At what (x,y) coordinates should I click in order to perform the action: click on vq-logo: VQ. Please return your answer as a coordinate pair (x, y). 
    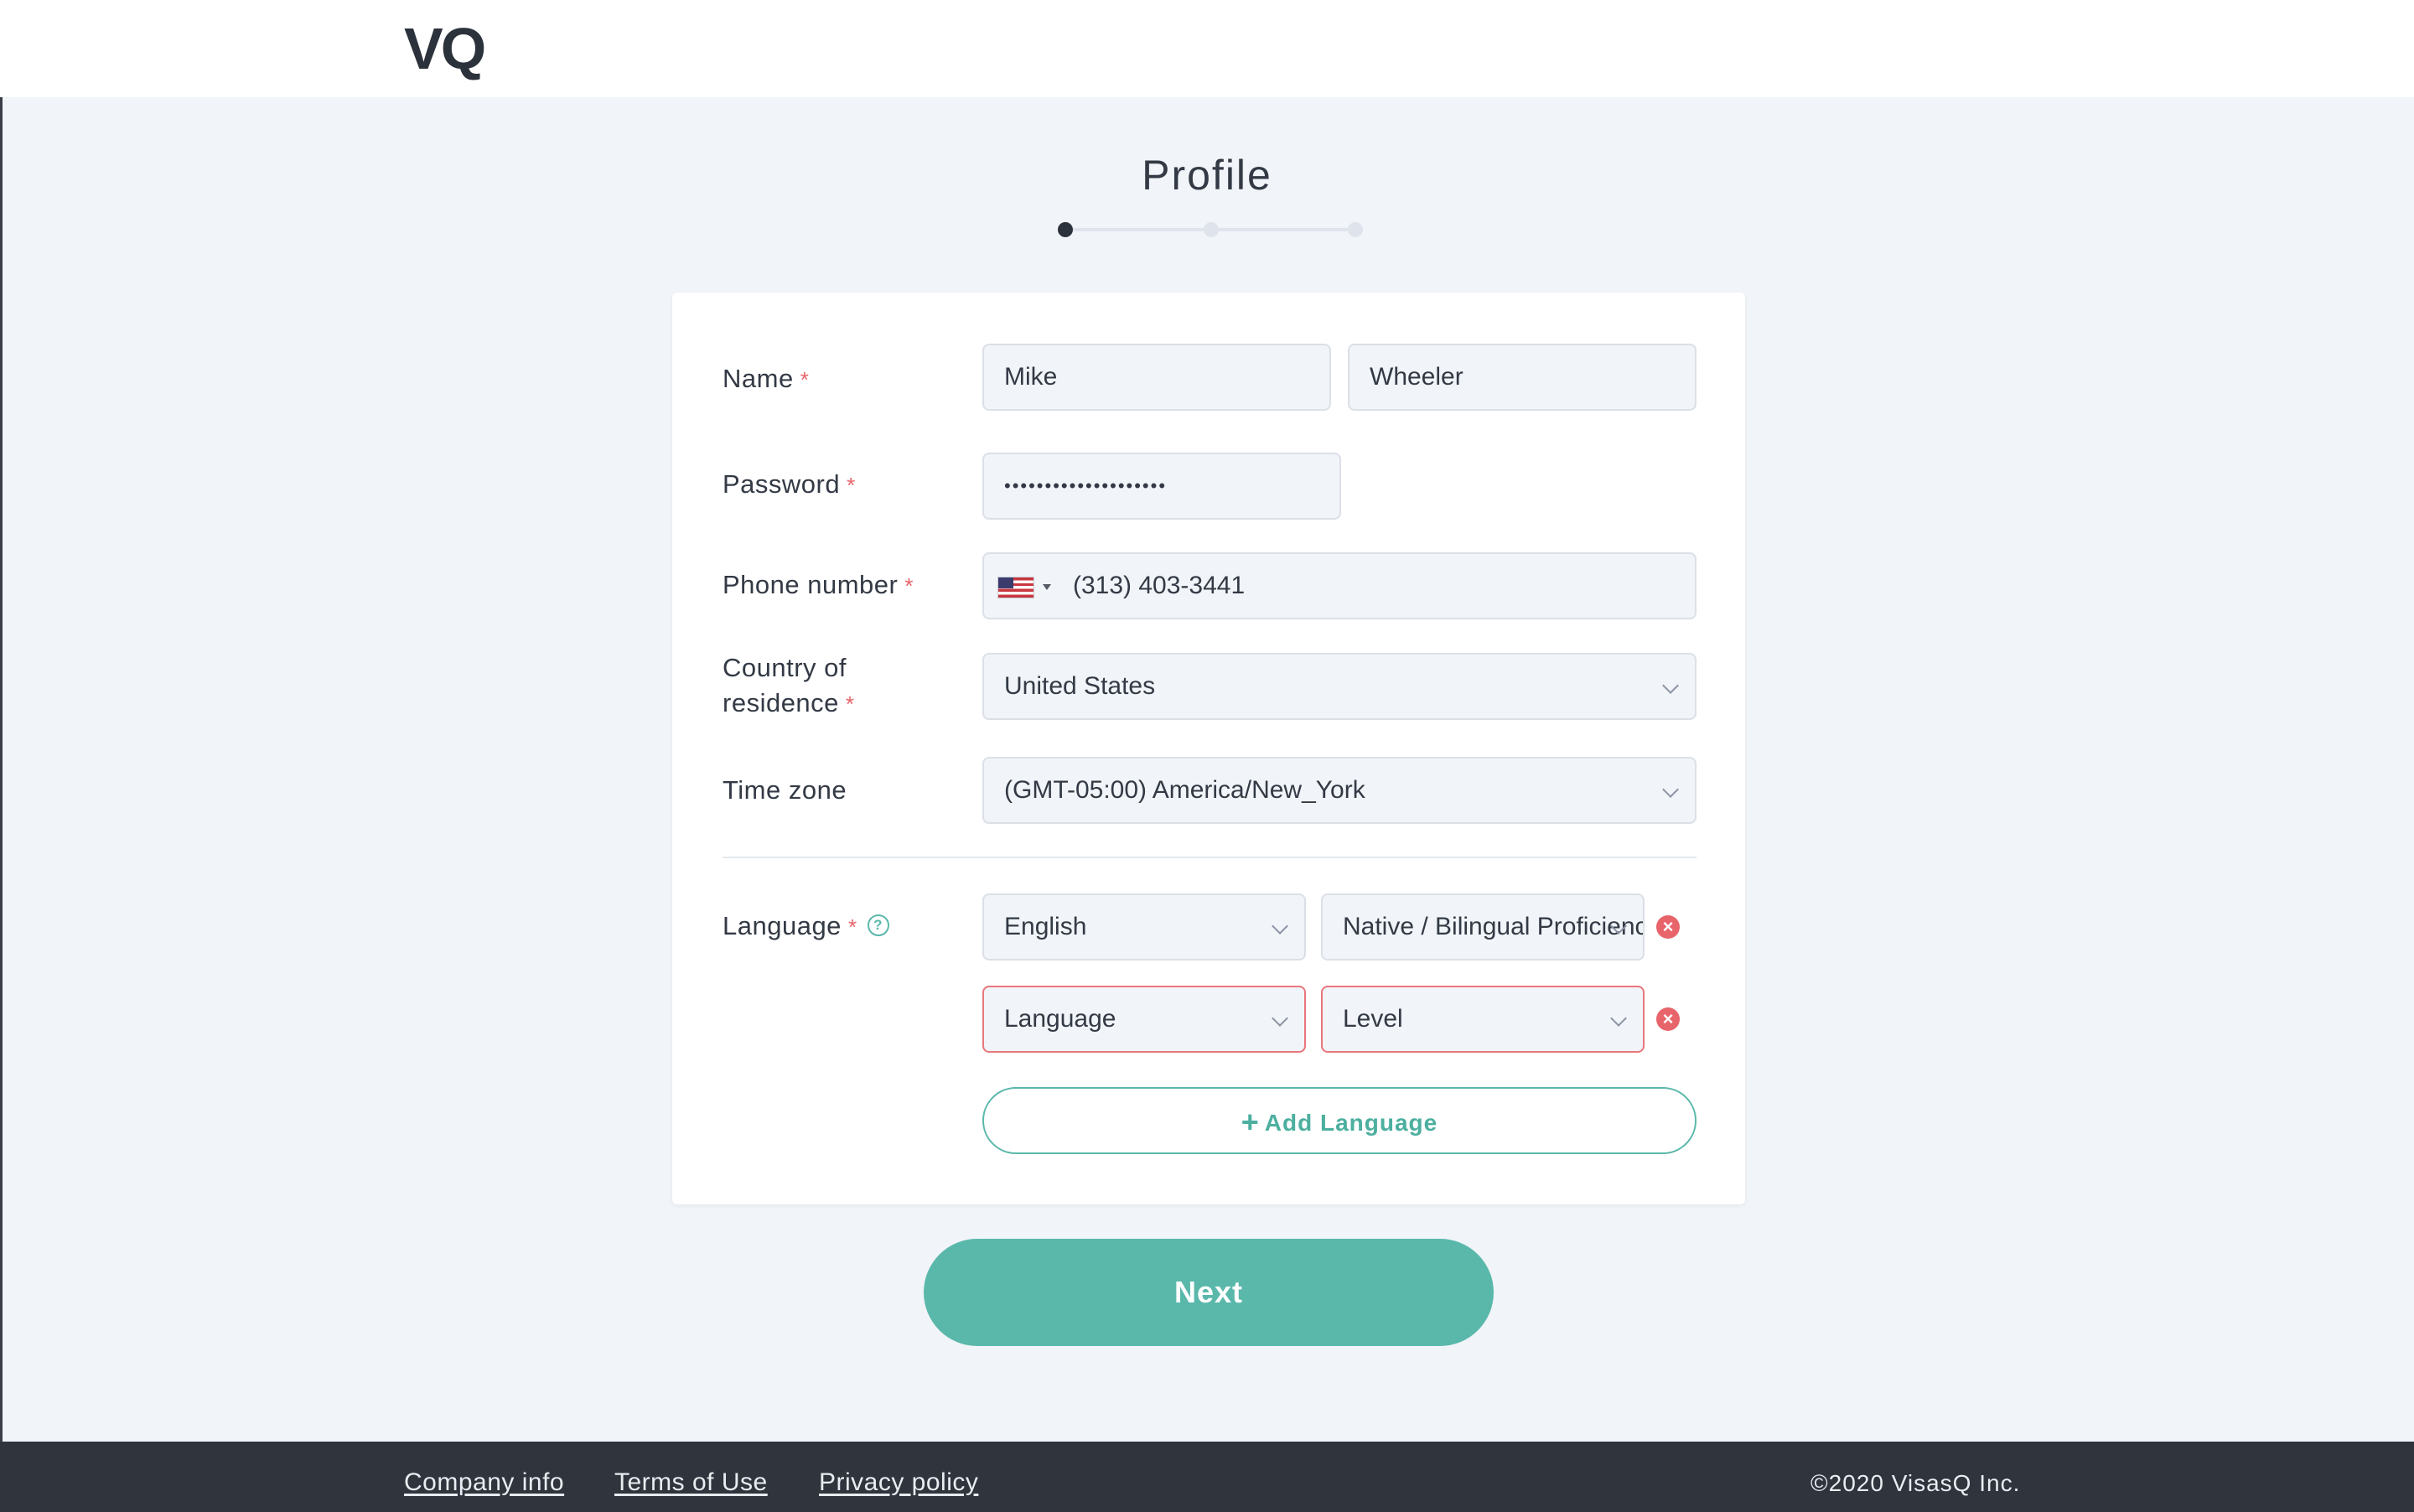
    Looking at the image, I should click on (445, 48).